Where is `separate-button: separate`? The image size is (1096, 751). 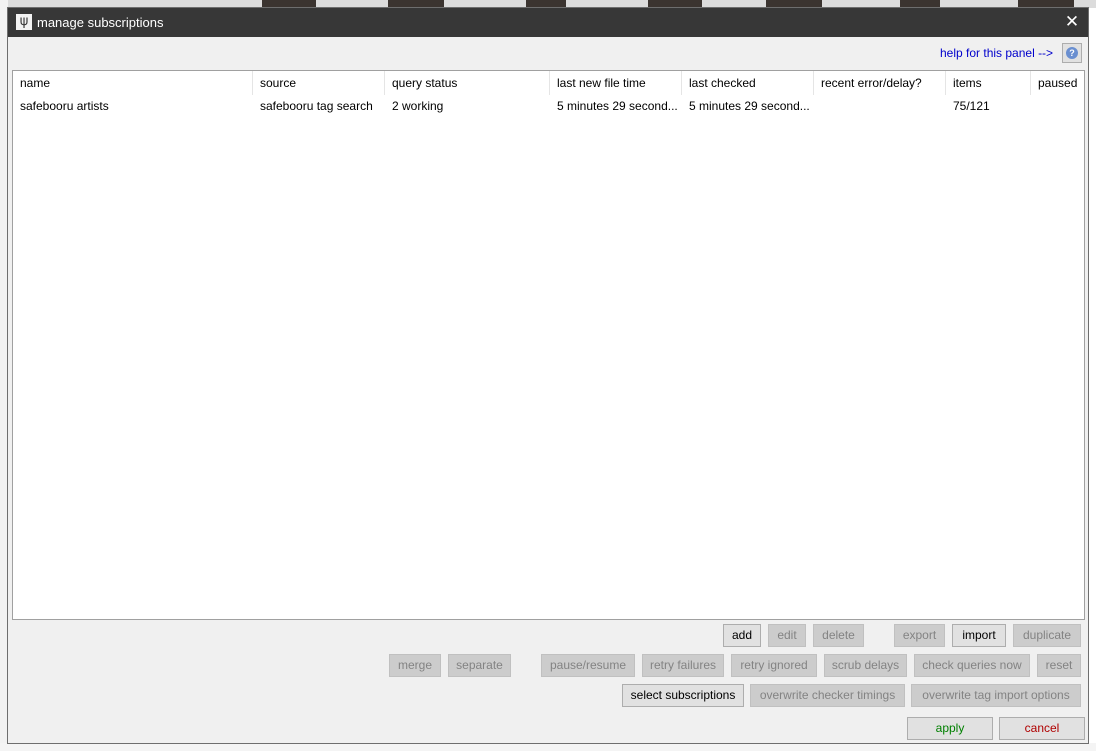 separate-button: separate is located at coordinates (479, 665).